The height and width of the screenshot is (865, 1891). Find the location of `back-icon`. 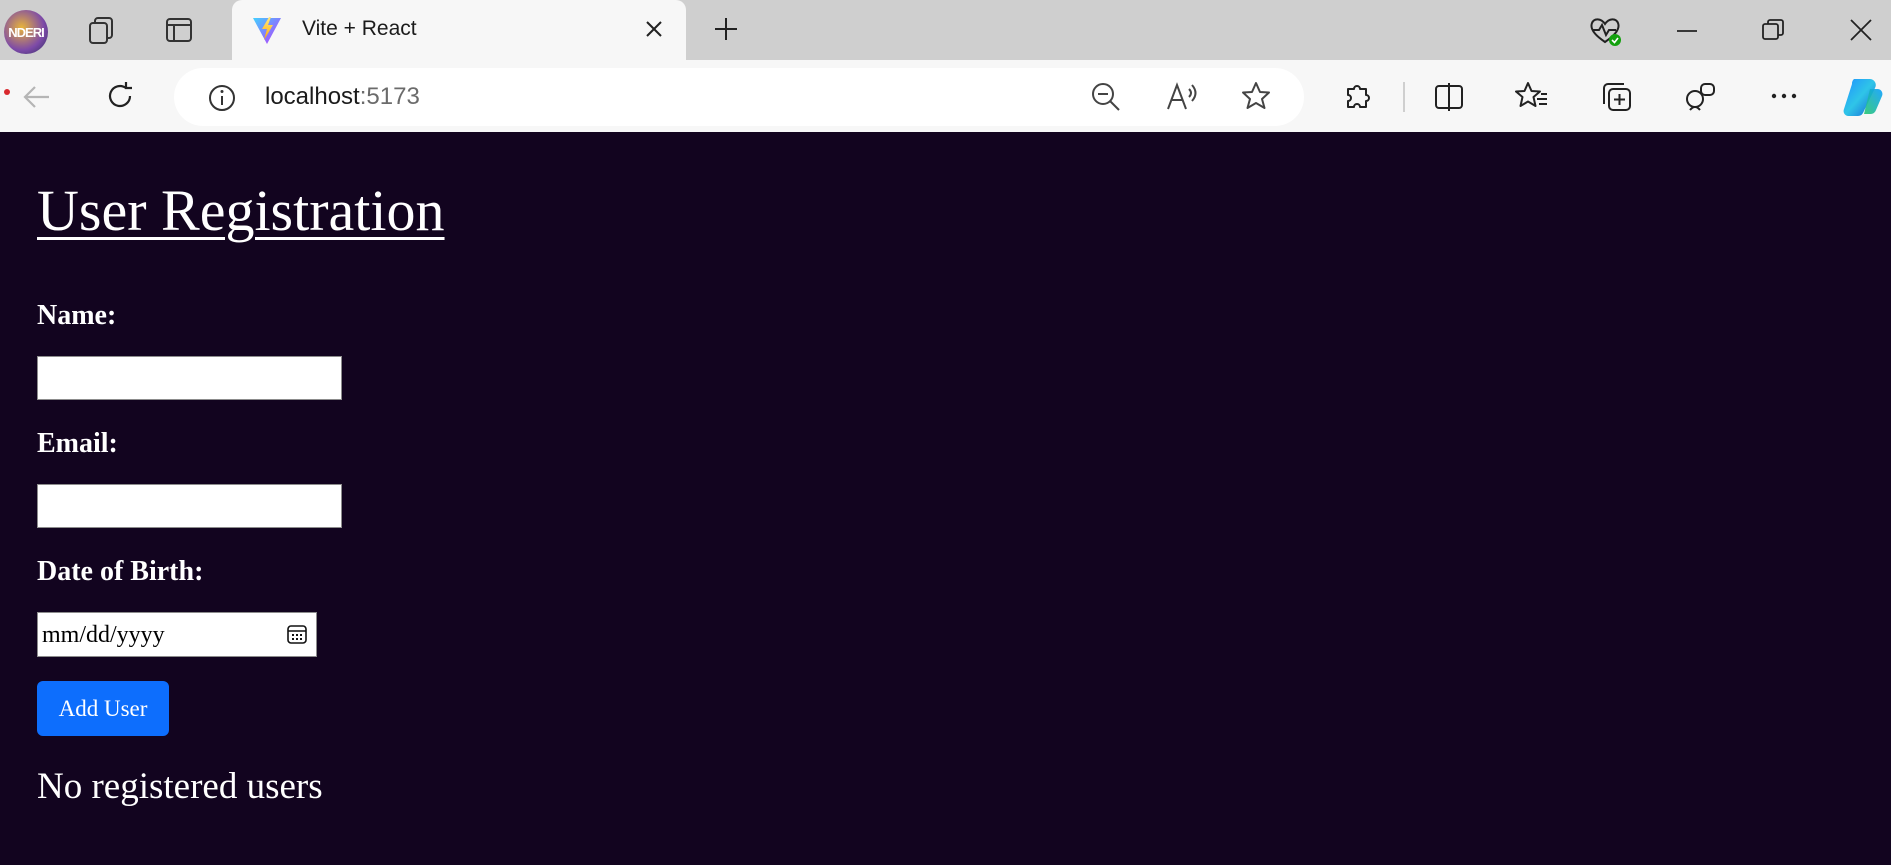

back-icon is located at coordinates (37, 97).